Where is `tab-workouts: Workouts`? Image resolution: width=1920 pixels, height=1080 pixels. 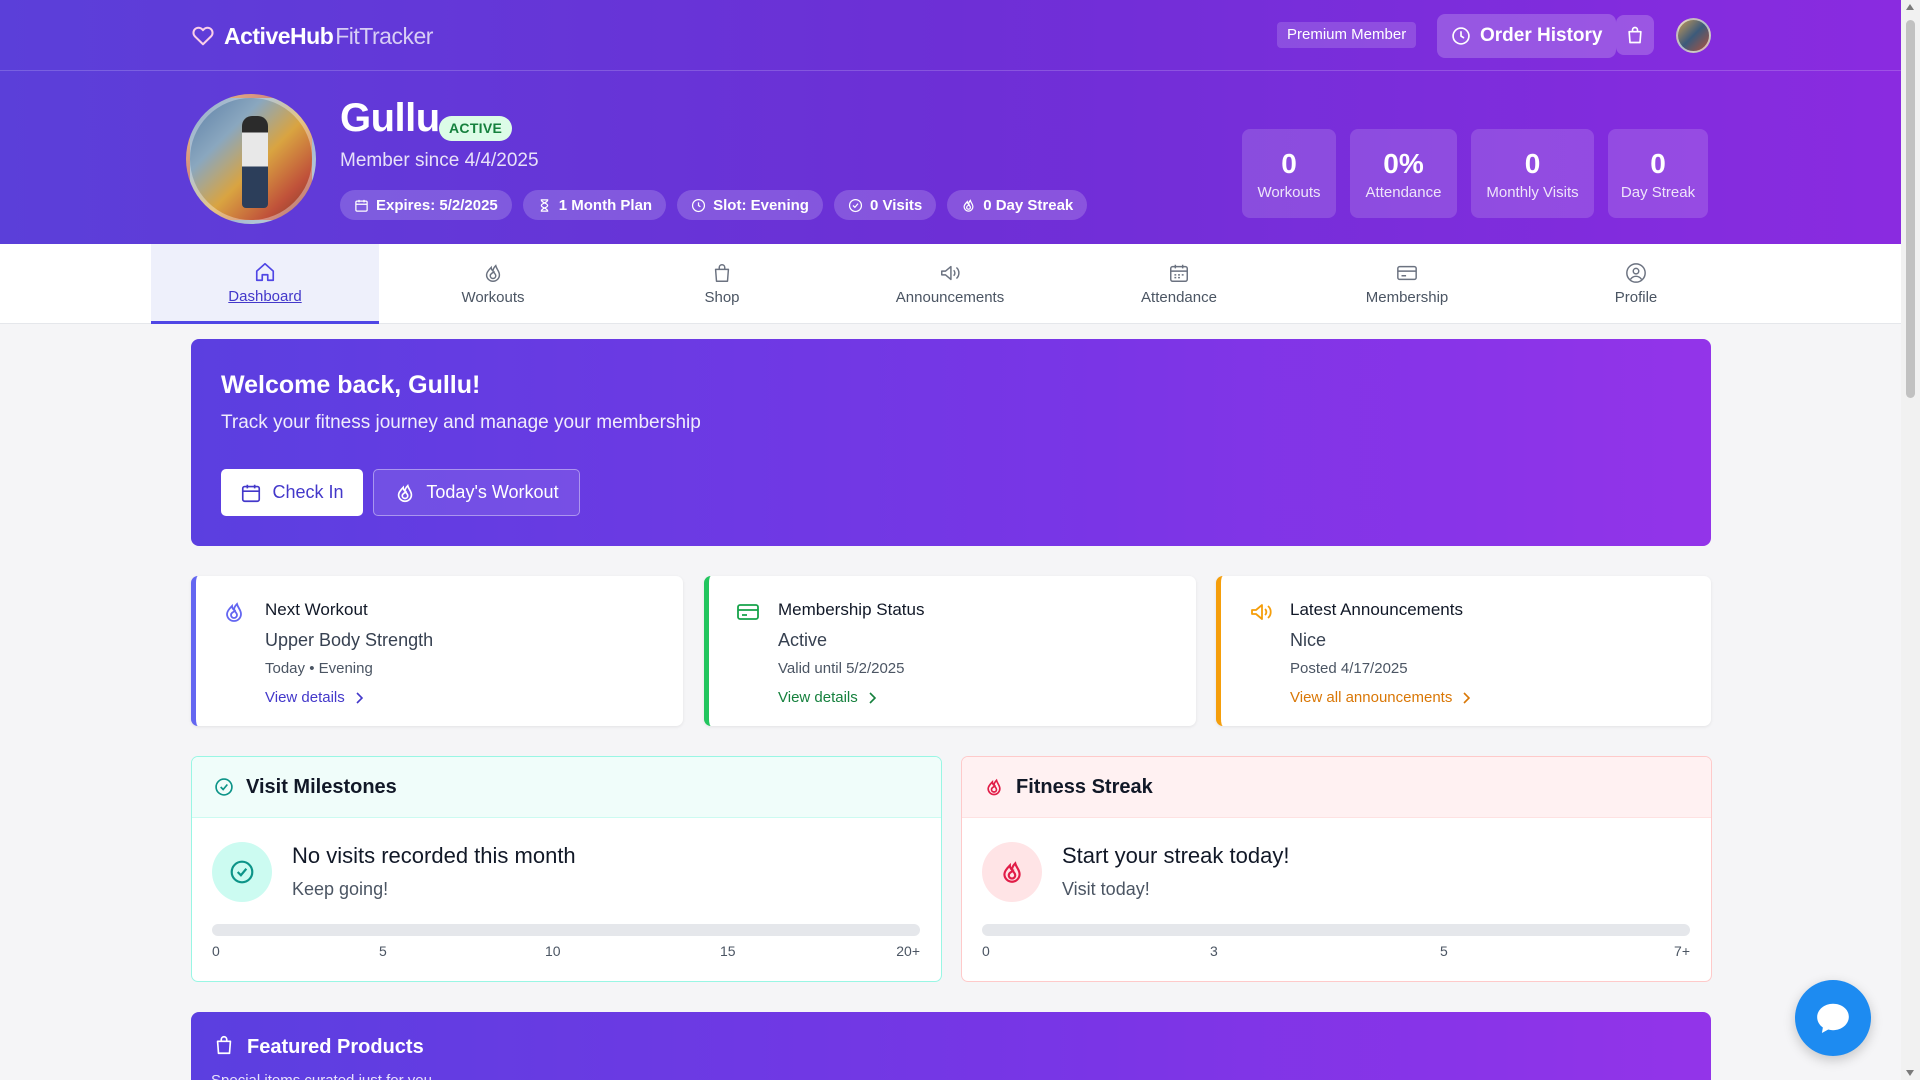 tab-workouts: Workouts is located at coordinates (493, 284).